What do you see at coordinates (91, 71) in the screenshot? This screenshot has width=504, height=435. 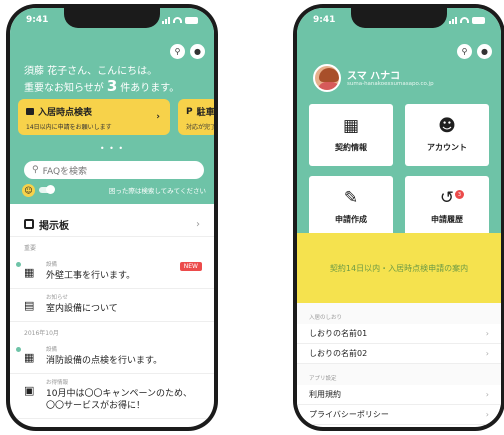 I see `greeting-line: 須藤 花子さん、こんにちは。` at bounding box center [91, 71].